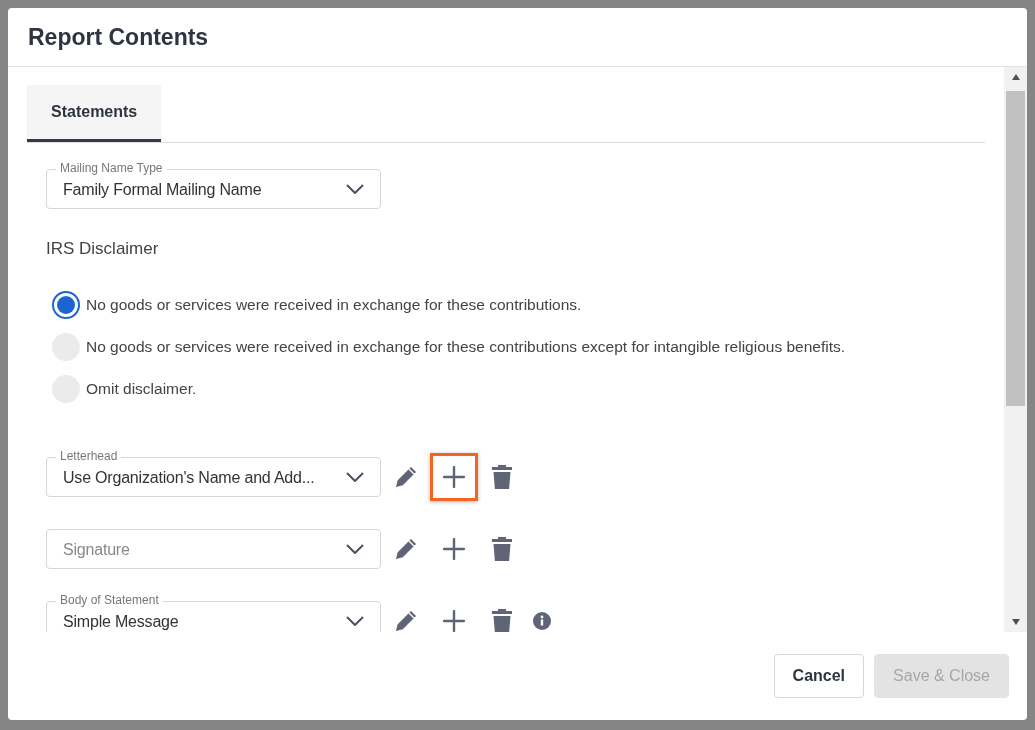 The image size is (1035, 730). I want to click on dialog-title: Report Contents, so click(118, 37).